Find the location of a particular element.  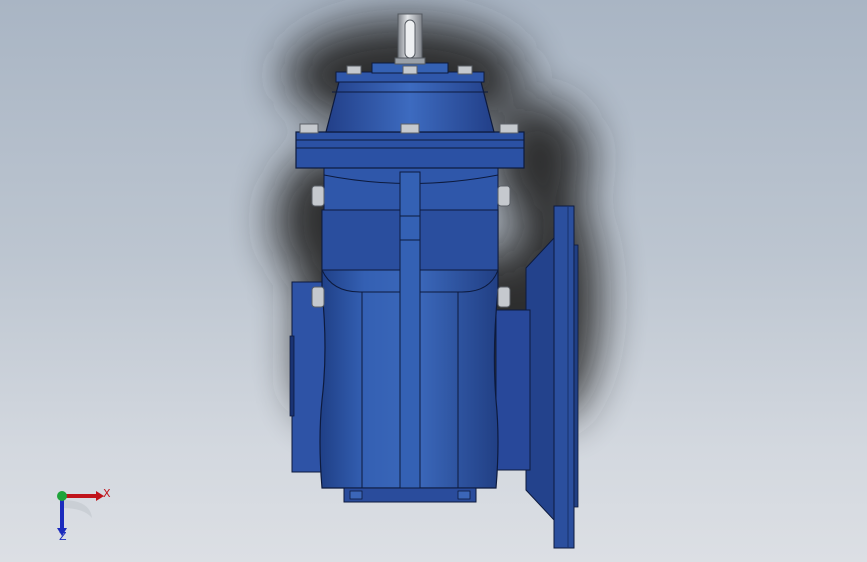

center-rib is located at coordinates (410, 331).